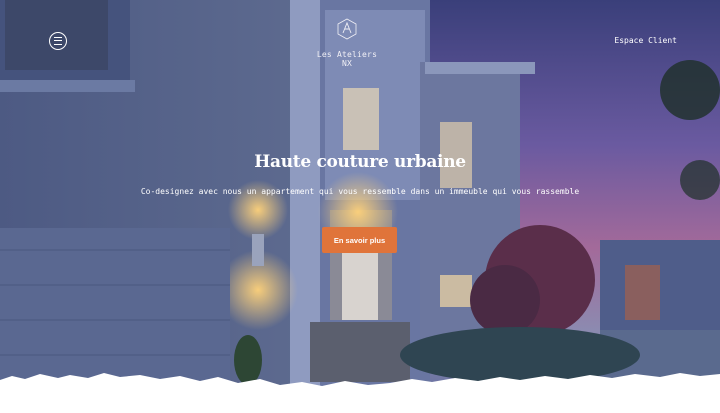 This screenshot has width=720, height=413. What do you see at coordinates (58, 41) in the screenshot?
I see `menu-icon` at bounding box center [58, 41].